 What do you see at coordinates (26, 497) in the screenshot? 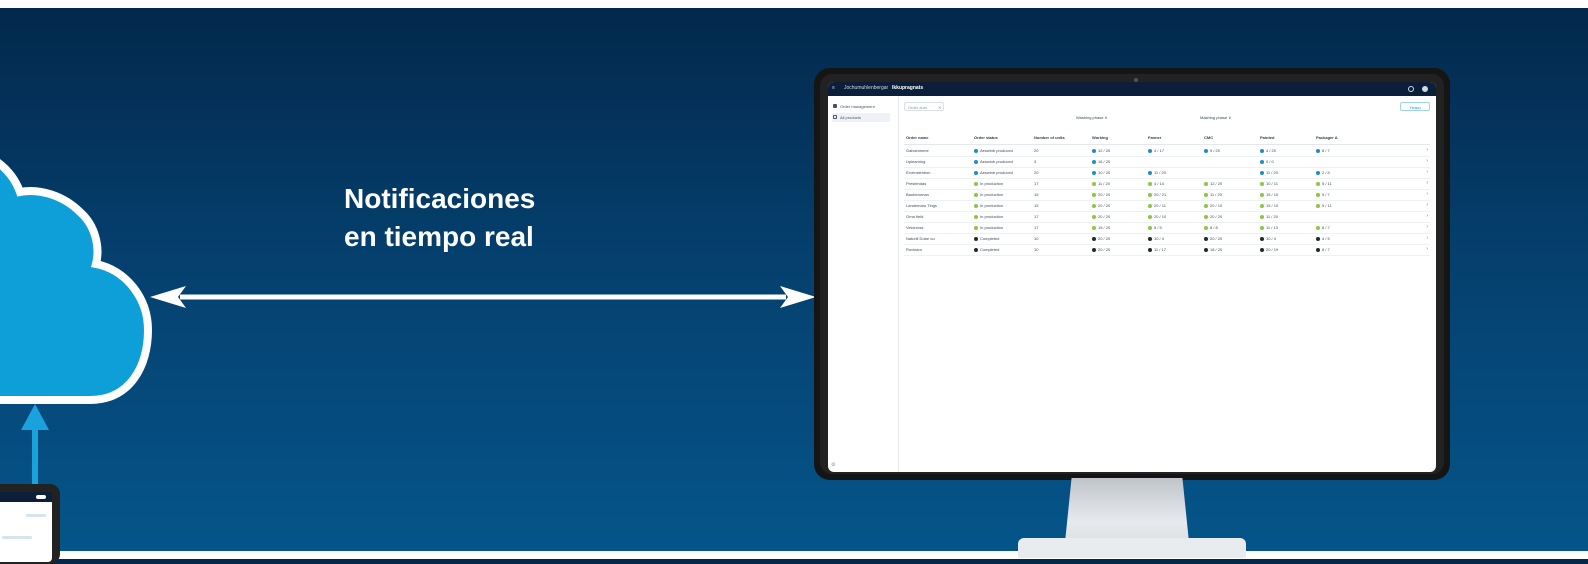
I see `tablet-topbar` at bounding box center [26, 497].